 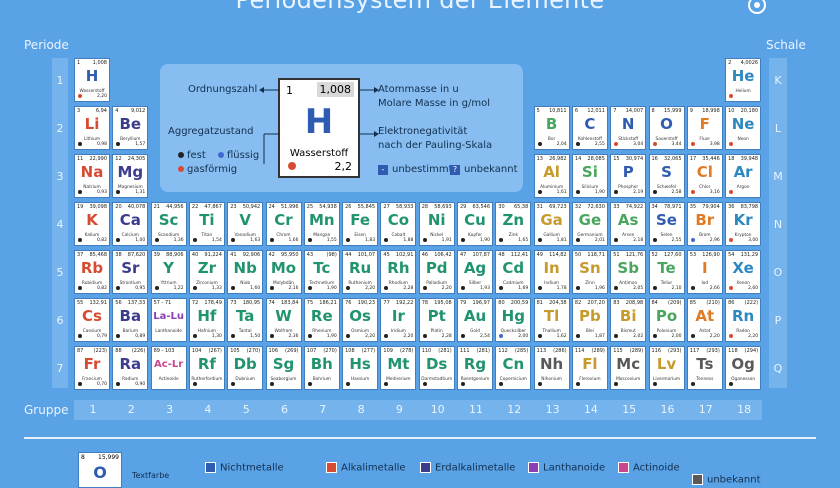 I want to click on element-cell-ag: 47 107,87 Ag Silber 1,93, so click(x=475, y=272).